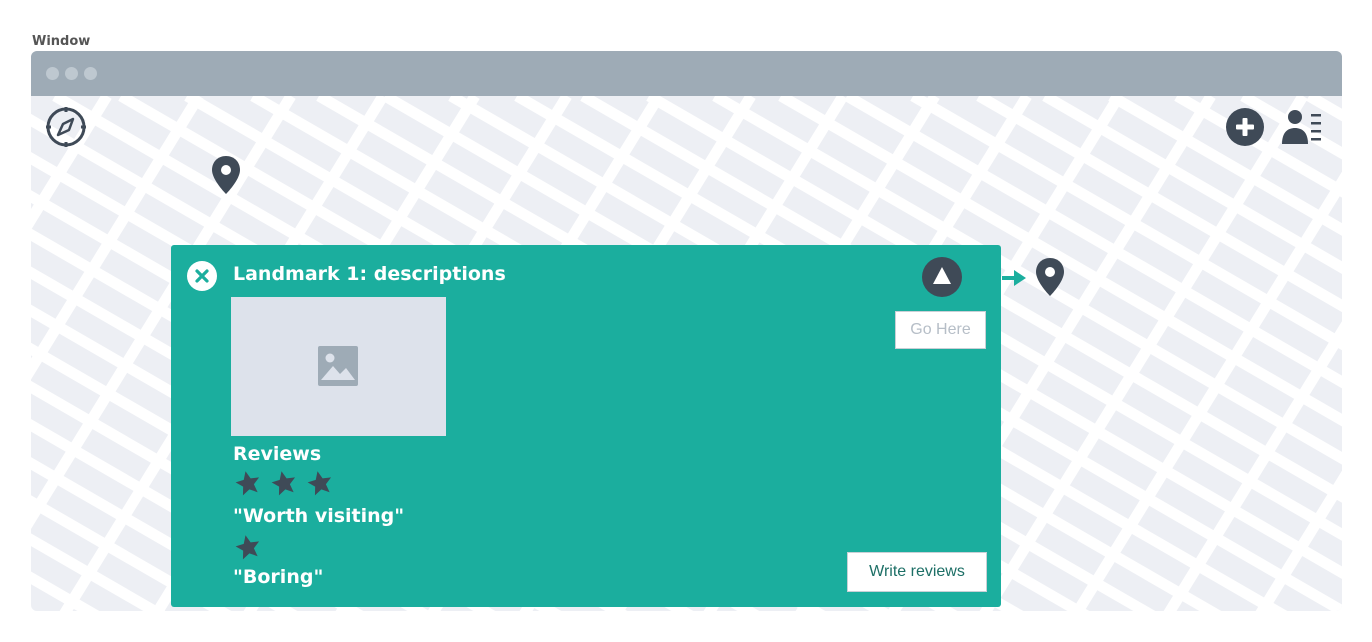  I want to click on panel-title: Landmark 1: descriptions, so click(369, 274).